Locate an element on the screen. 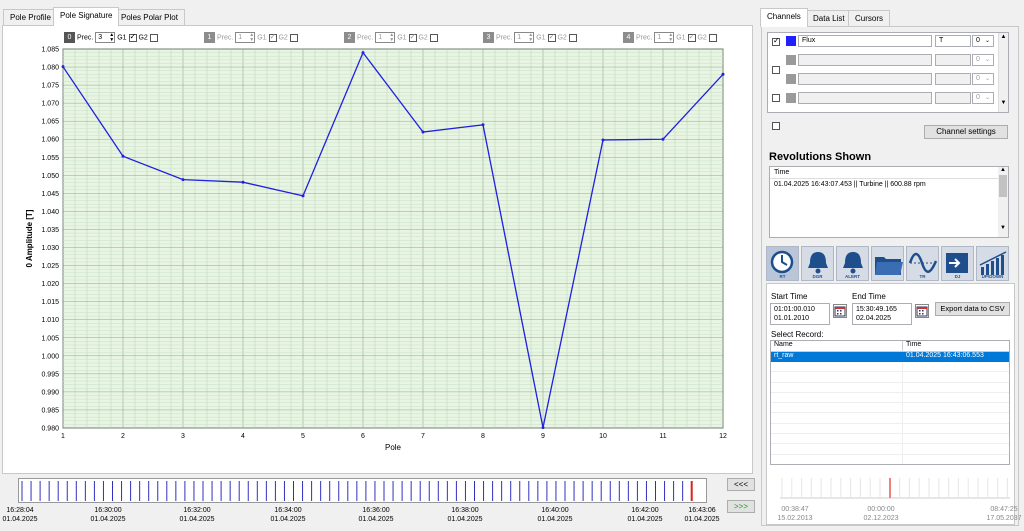  export-dj-icon: DJ is located at coordinates (957, 263).